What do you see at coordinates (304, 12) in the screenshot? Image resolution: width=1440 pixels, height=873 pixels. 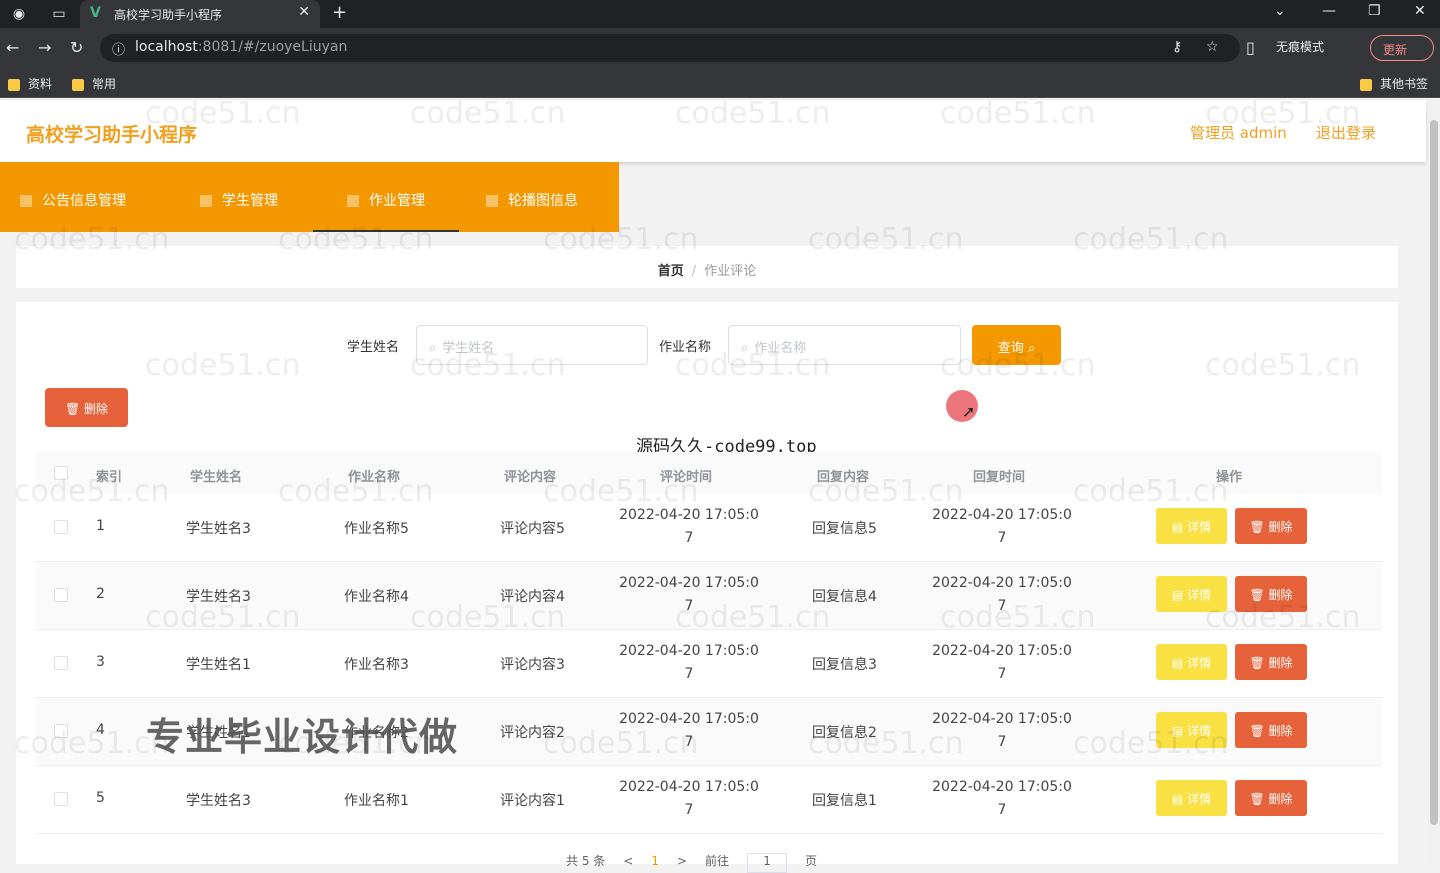 I see `close-tab-icon: ✕` at bounding box center [304, 12].